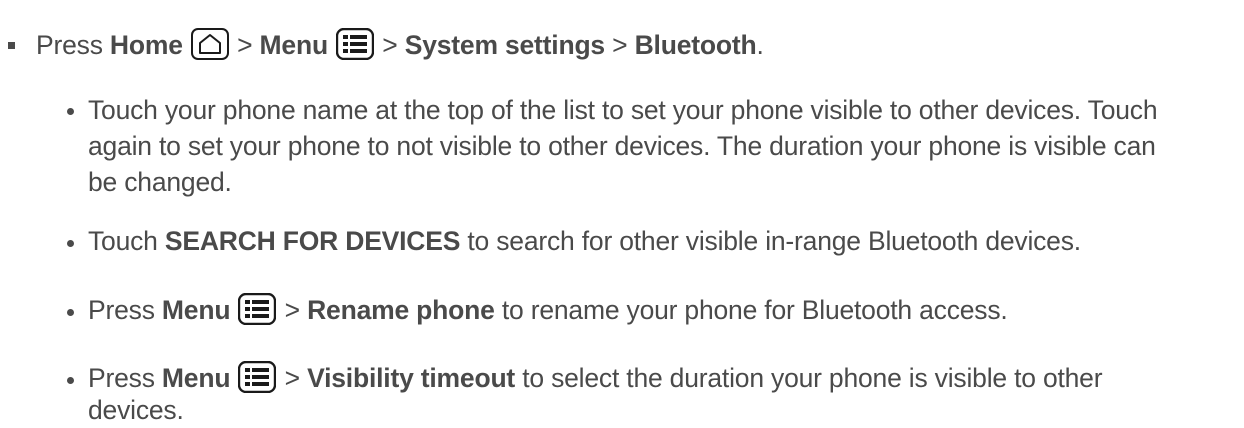 The width and height of the screenshot is (1244, 428). What do you see at coordinates (695, 45) in the screenshot?
I see `bluetooth-label: Bluetooth` at bounding box center [695, 45].